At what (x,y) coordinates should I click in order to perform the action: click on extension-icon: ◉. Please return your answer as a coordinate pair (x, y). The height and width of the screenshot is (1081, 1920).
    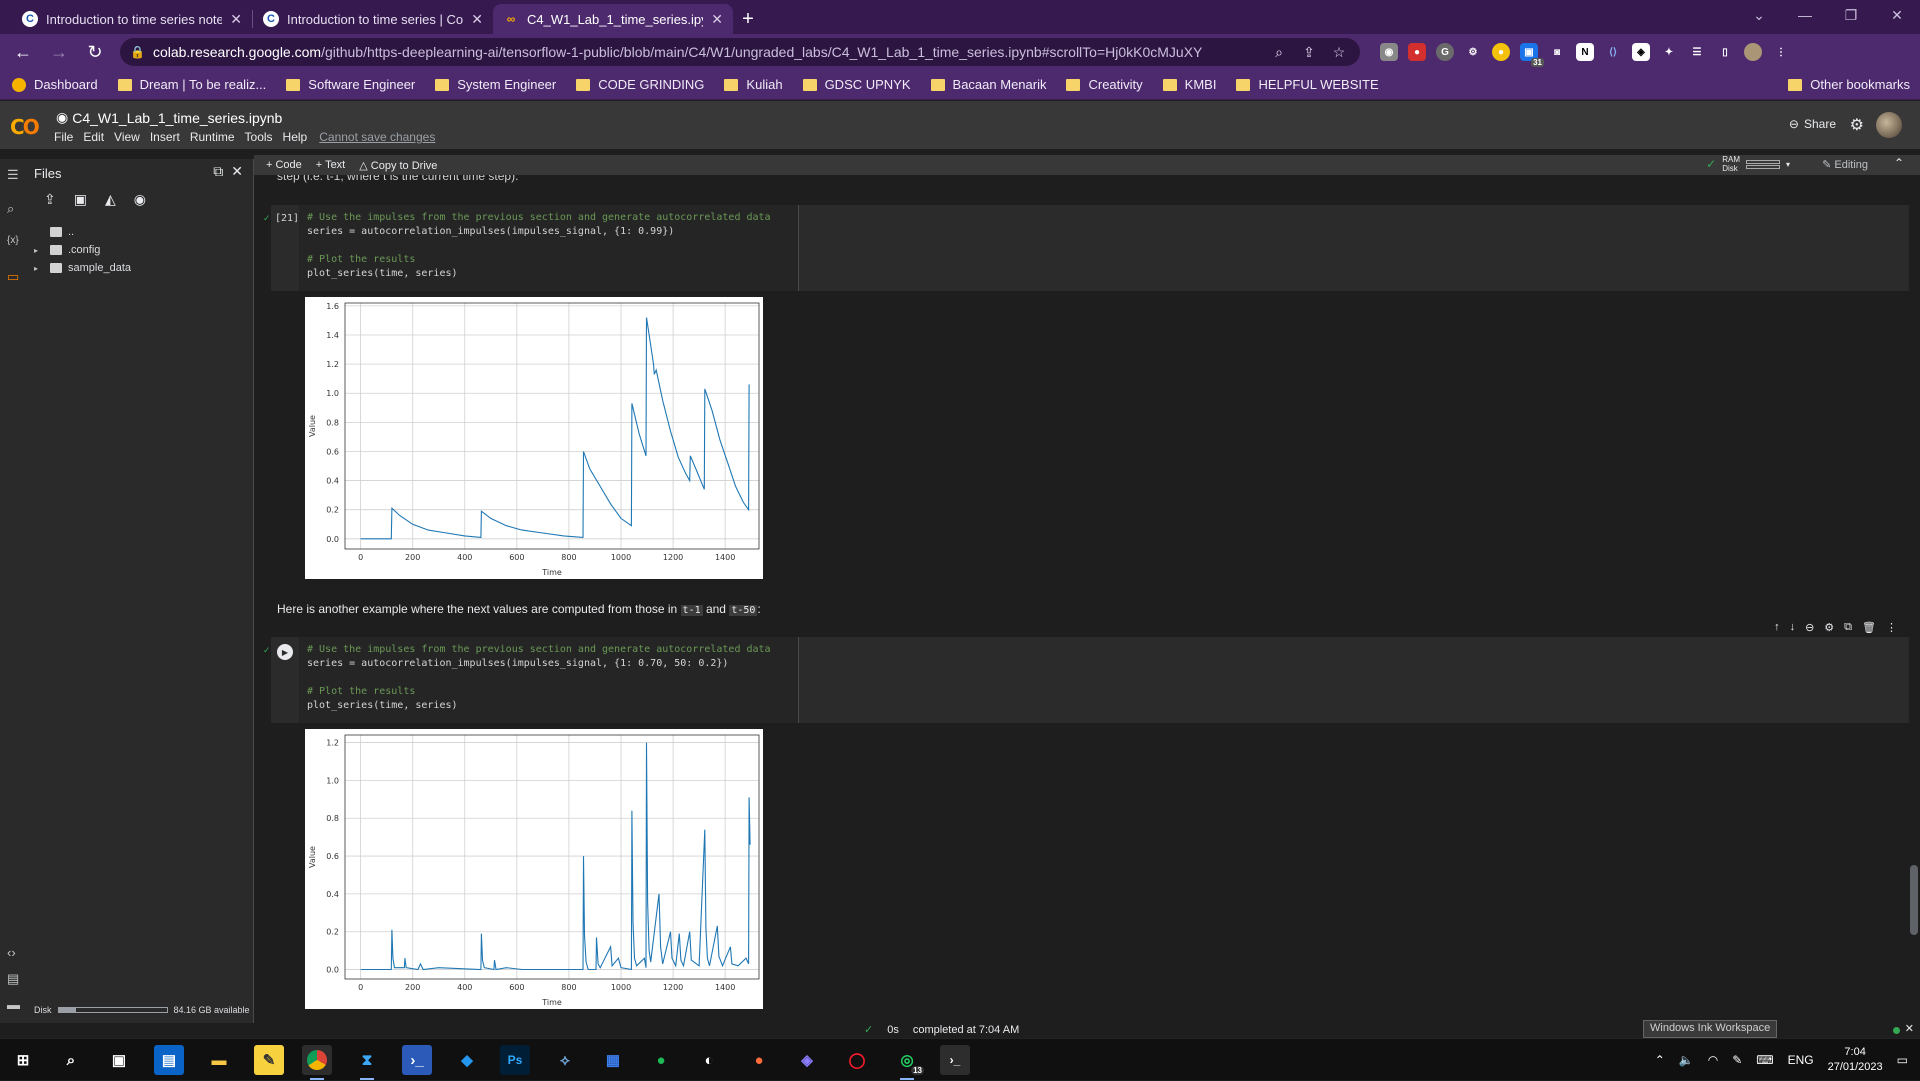
    Looking at the image, I should click on (1389, 52).